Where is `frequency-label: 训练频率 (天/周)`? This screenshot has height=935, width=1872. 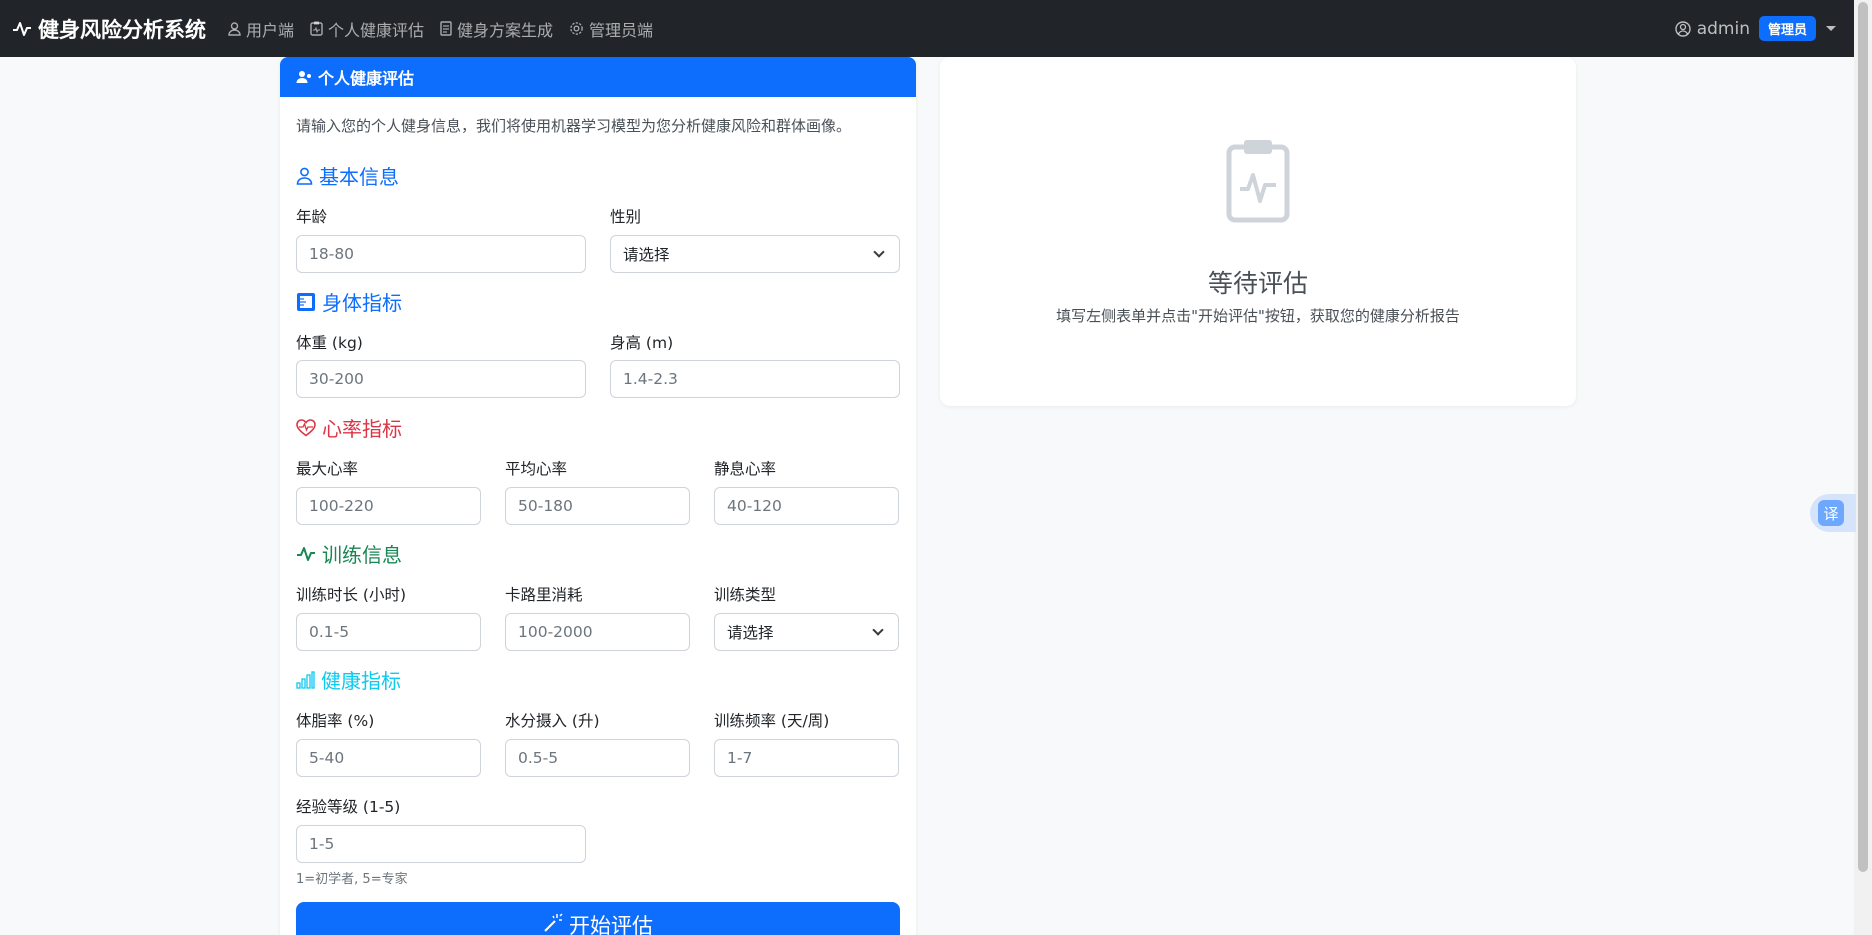 frequency-label: 训练频率 (天/周) is located at coordinates (772, 721).